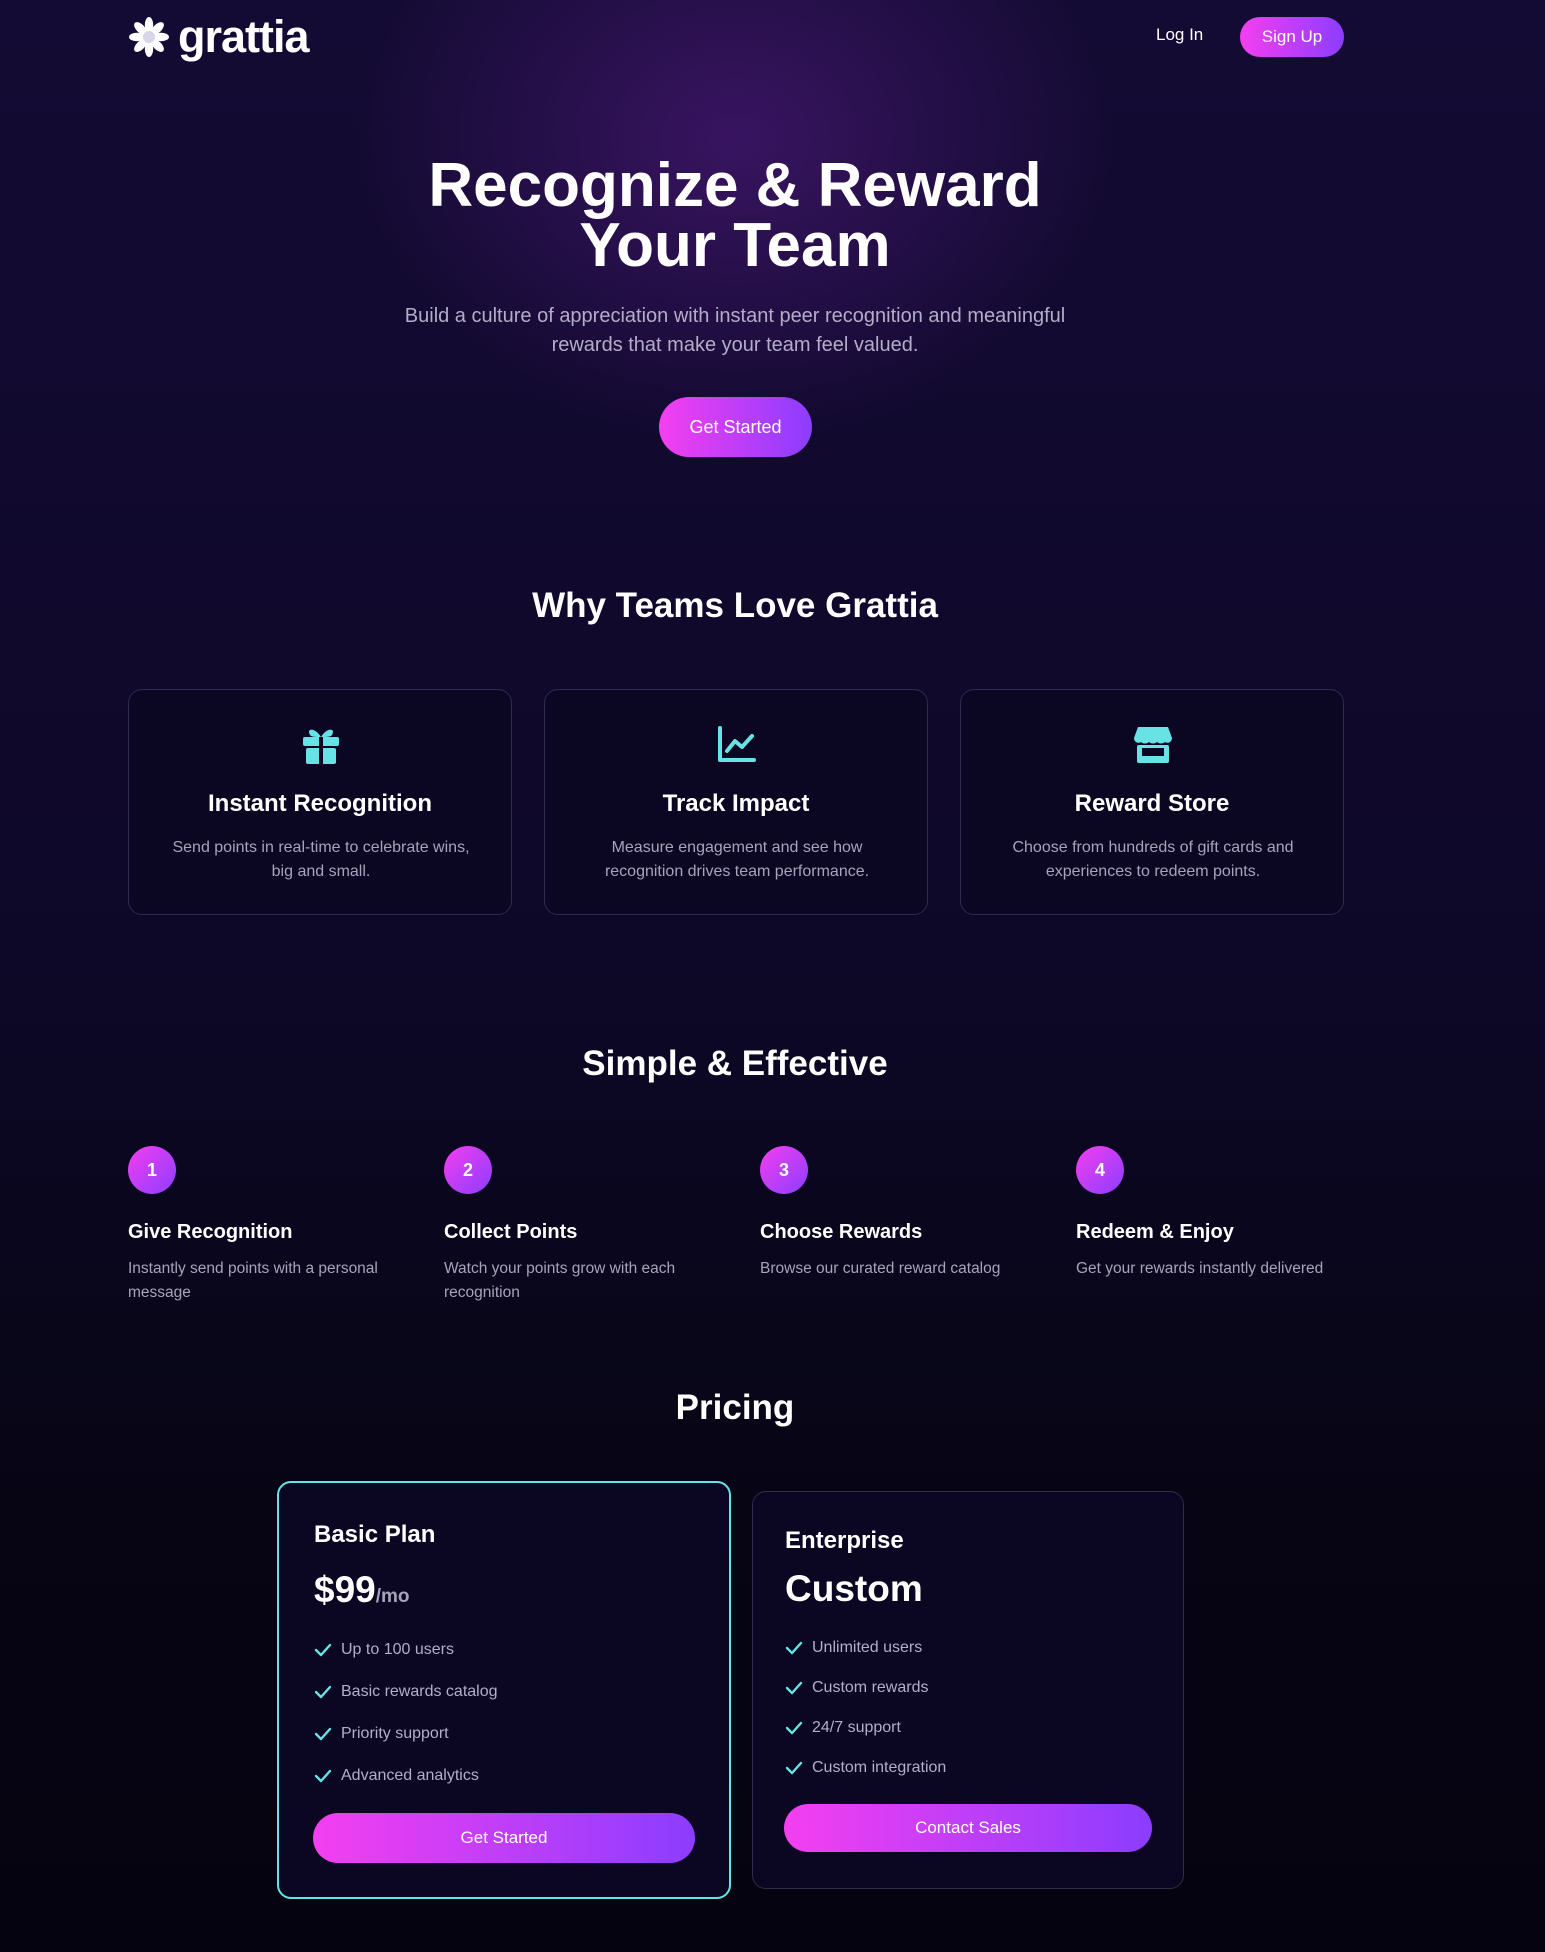 This screenshot has height=1952, width=1545. What do you see at coordinates (856, 1727) in the screenshot?
I see `plan-feature-label: 24/7 support` at bounding box center [856, 1727].